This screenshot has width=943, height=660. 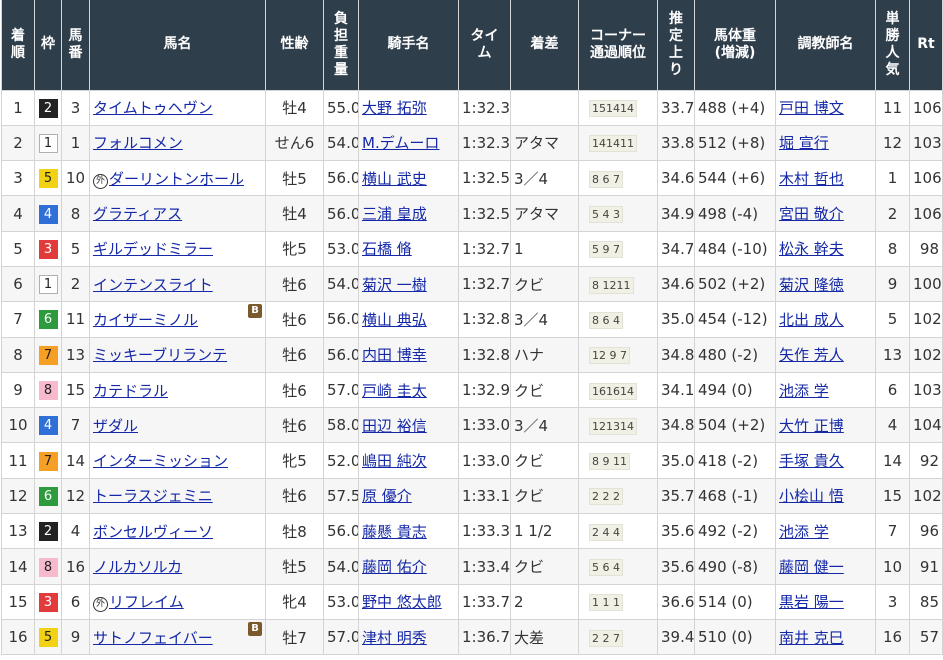 What do you see at coordinates (294, 566) in the screenshot?
I see `sexage-cell: 牡5` at bounding box center [294, 566].